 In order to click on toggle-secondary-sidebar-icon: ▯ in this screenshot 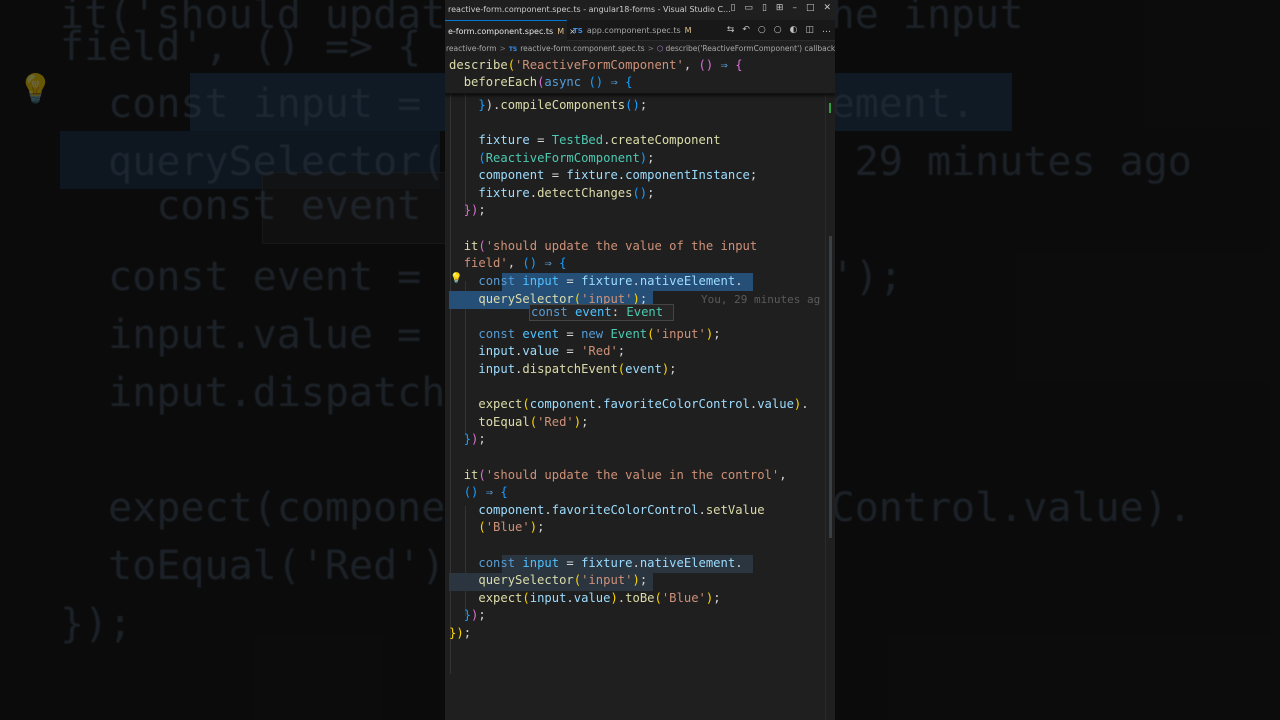, I will do `click(764, 8)`.